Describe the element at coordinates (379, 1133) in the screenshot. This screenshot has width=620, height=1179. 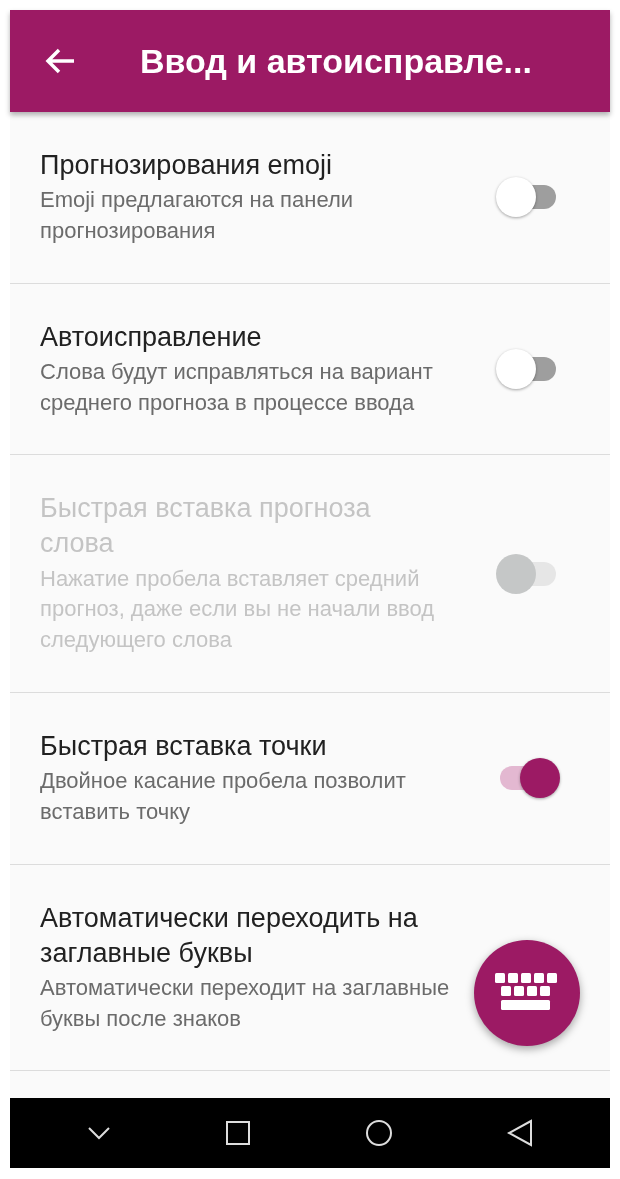
I see `home-icon` at that location.